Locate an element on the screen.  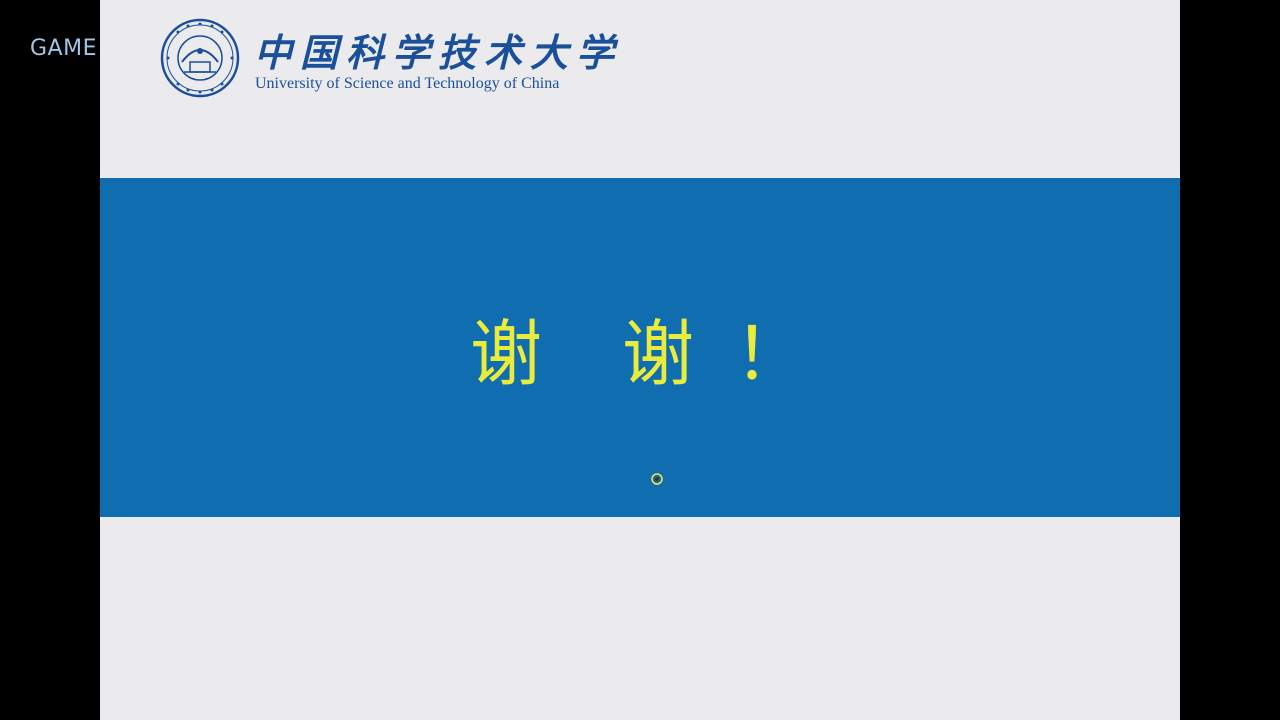
thanks-title: 谢谢！ is located at coordinates (638, 354).